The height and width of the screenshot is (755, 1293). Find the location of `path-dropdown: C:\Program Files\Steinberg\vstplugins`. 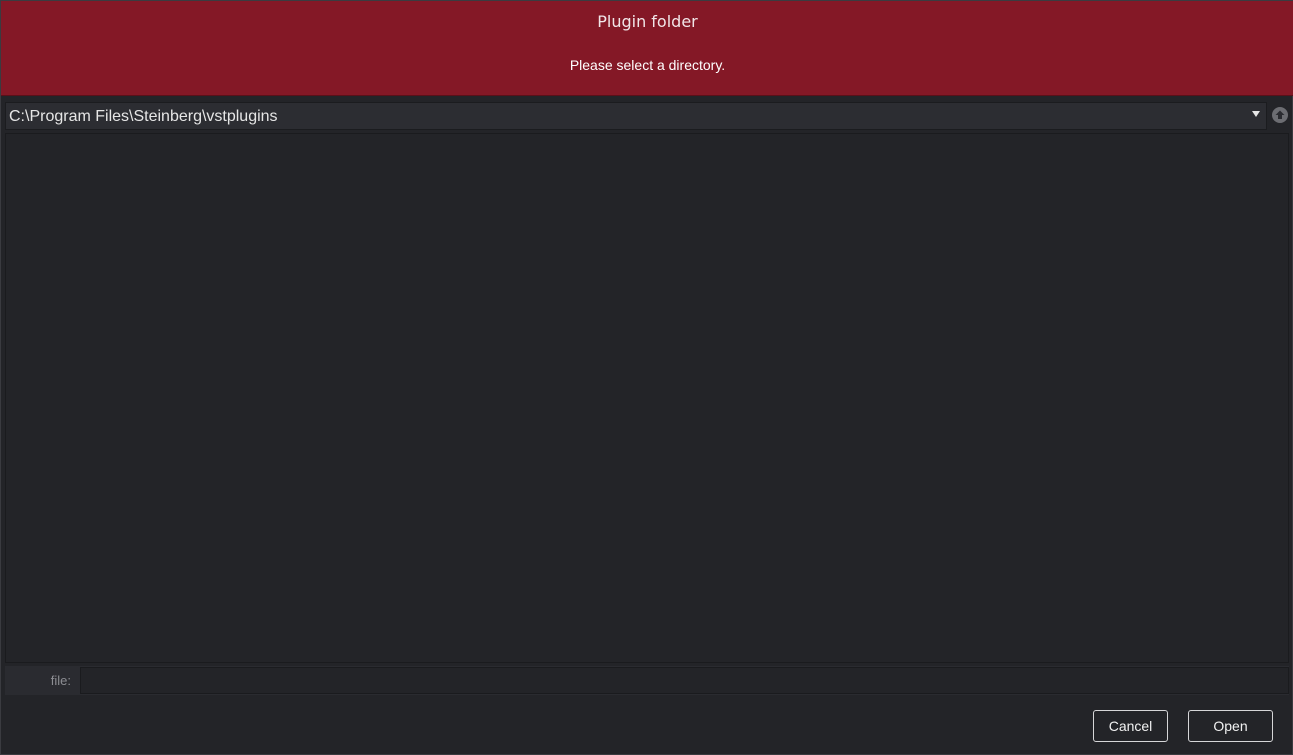

path-dropdown: C:\Program Files\Steinberg\vstplugins is located at coordinates (636, 116).